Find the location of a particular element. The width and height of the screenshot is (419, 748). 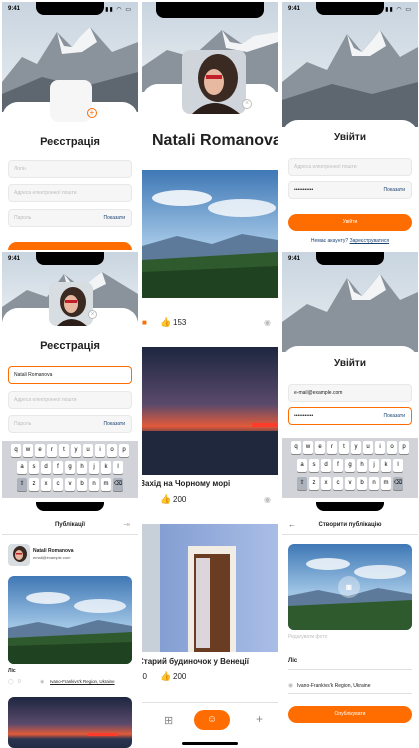

grid-icon: ⊞ is located at coordinates (168, 720).